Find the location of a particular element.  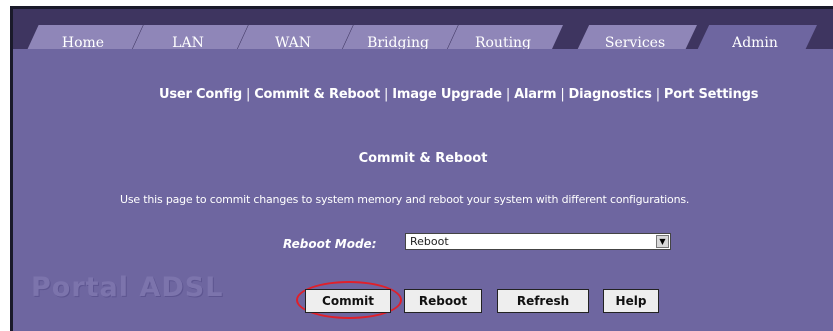

left-border is located at coordinates (11, 168).